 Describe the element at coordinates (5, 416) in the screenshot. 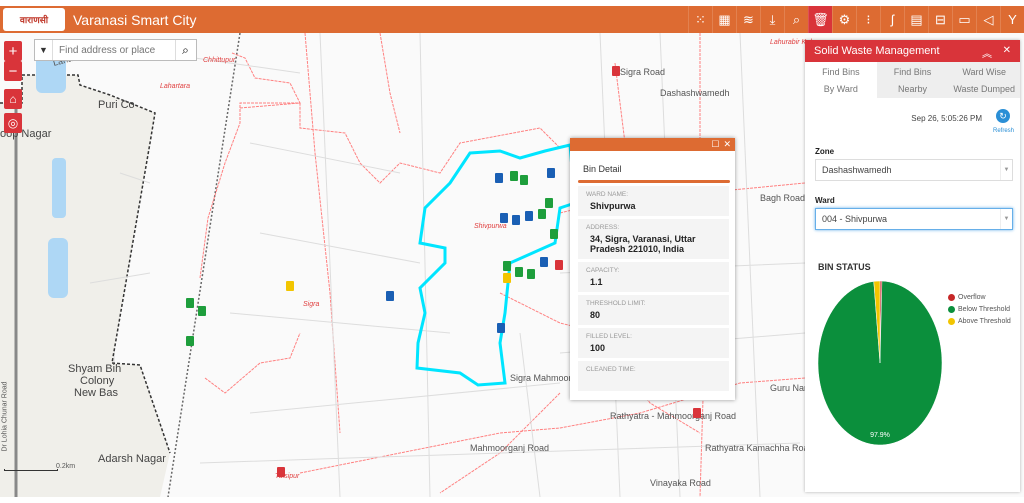

I see `map-label-chunar-road: Dr Lohia Chunar Road` at that location.